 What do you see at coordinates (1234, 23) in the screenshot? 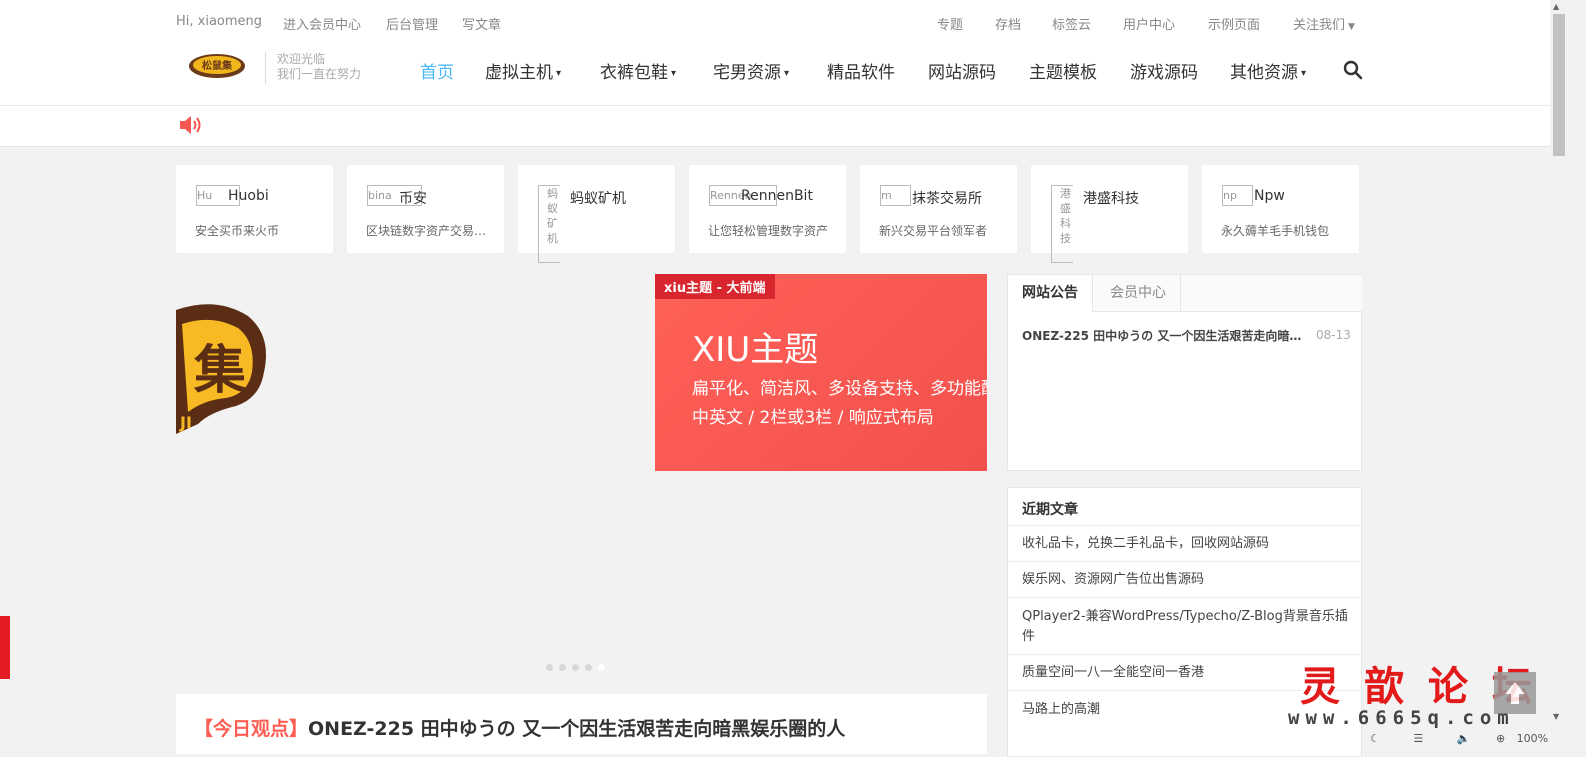
I see `example-page-link: 示例页面` at bounding box center [1234, 23].